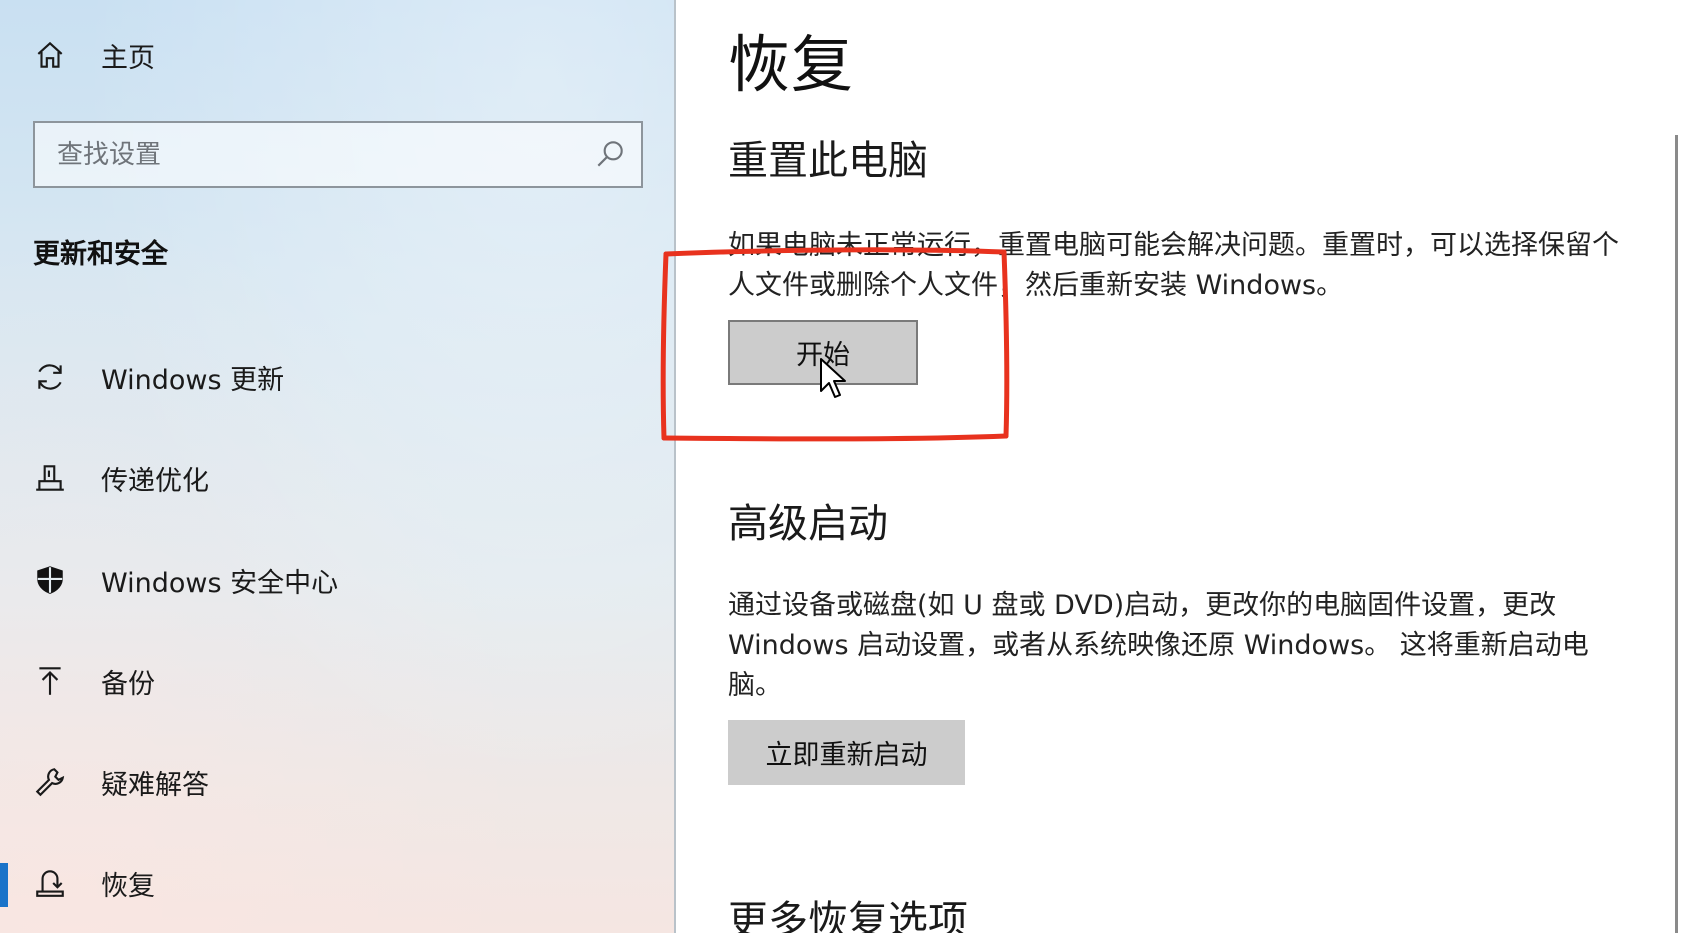 The image size is (1688, 933). Describe the element at coordinates (337, 782) in the screenshot. I see `sidebar-item-troubleshoot: 疑难解答` at that location.